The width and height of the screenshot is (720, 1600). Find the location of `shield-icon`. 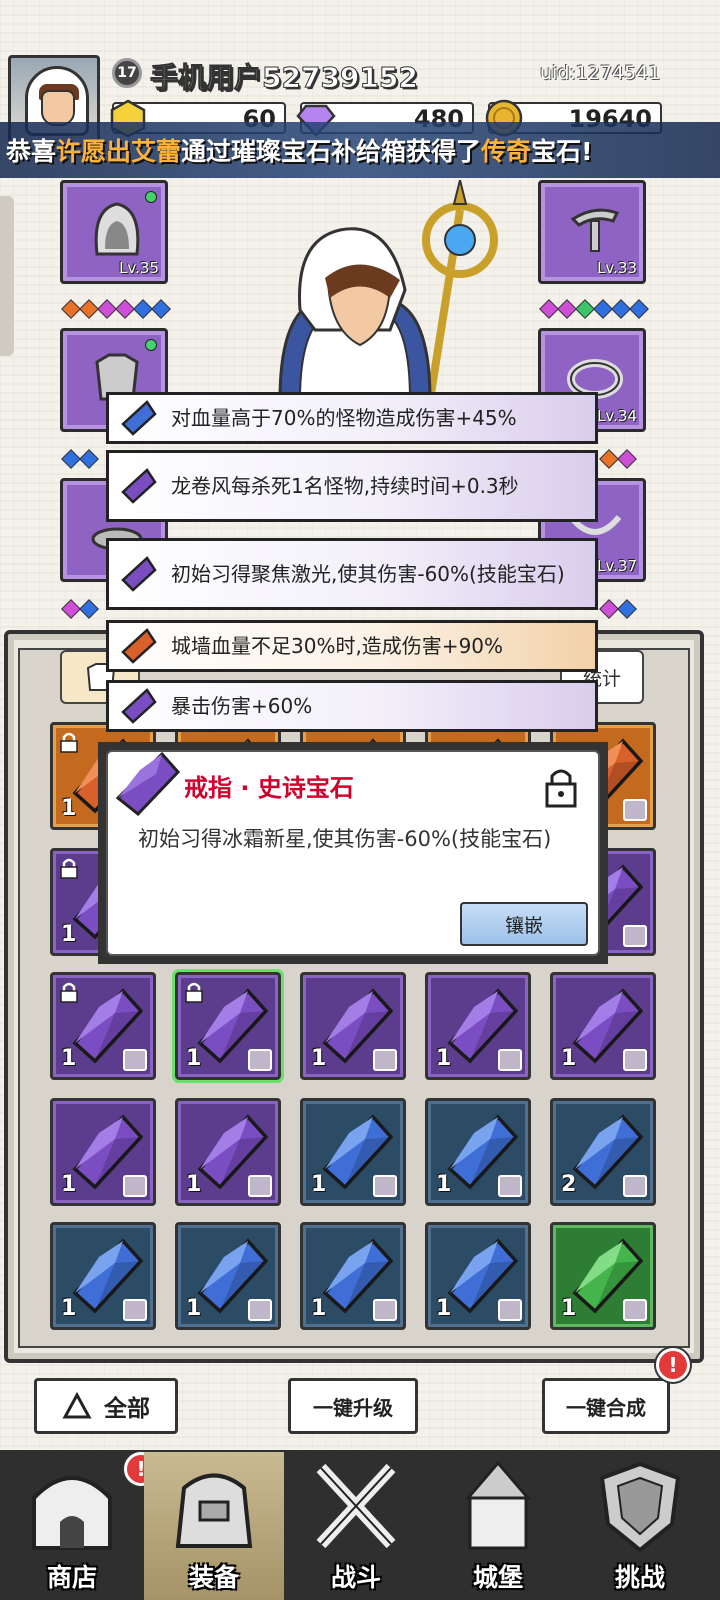

shield-icon is located at coordinates (640, 1507).